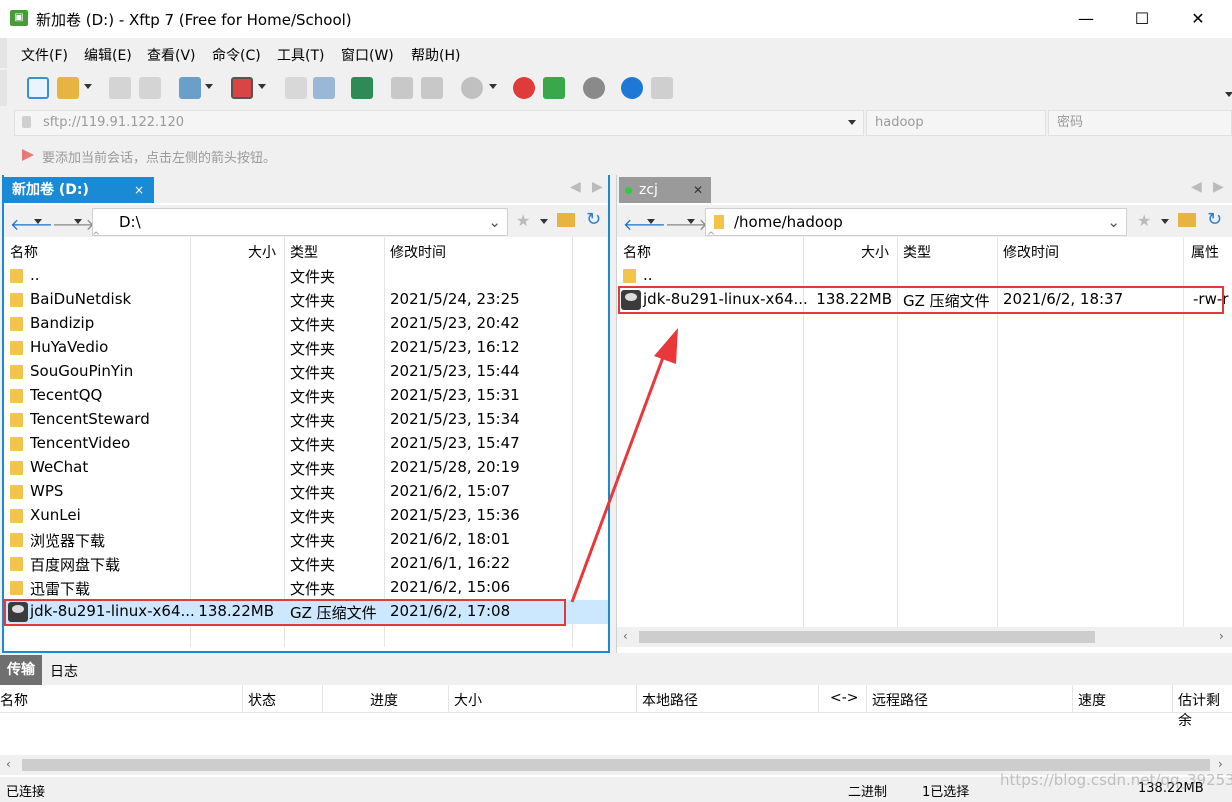 This screenshot has width=1232, height=802. I want to click on col-direction: <->, so click(844, 698).